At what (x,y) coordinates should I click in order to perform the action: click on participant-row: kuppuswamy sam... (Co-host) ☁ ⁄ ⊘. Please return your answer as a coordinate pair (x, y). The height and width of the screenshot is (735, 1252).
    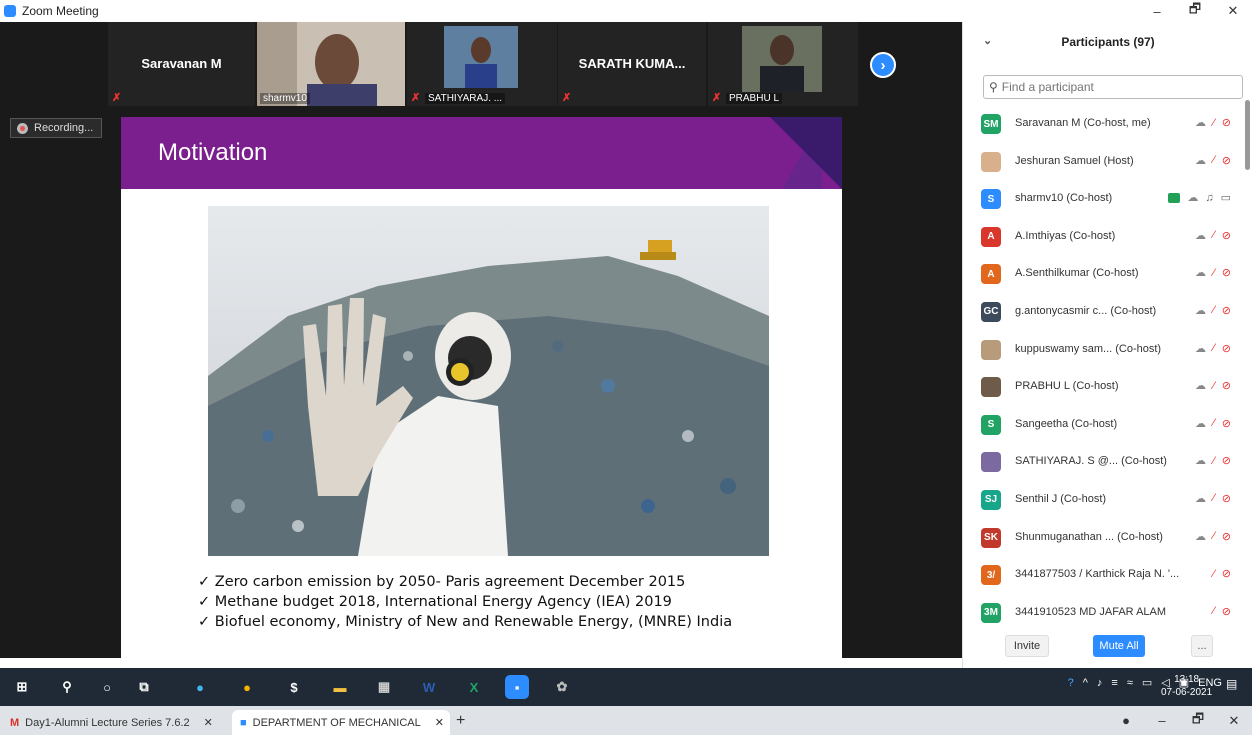
    Looking at the image, I should click on (1107, 351).